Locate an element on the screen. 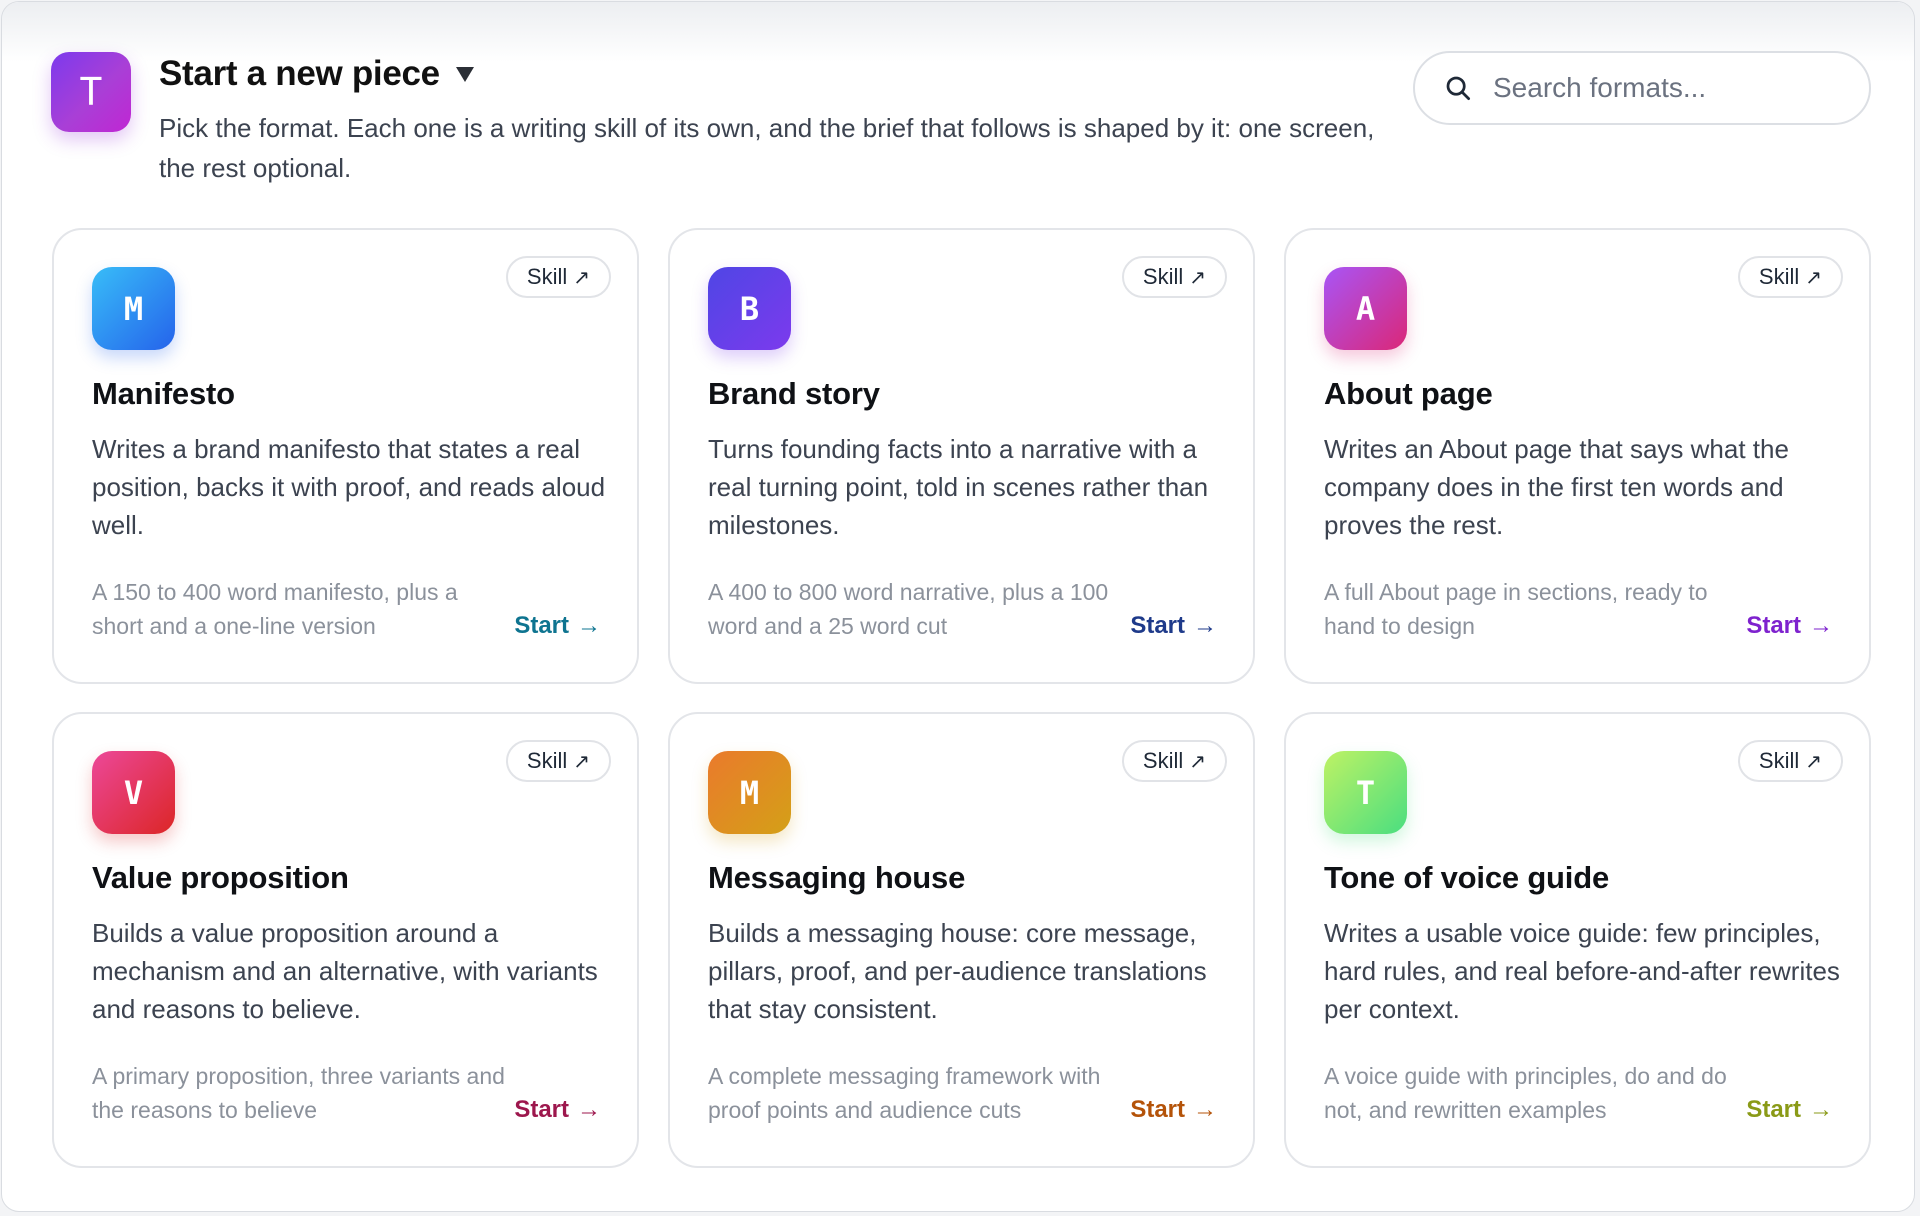 The width and height of the screenshot is (1920, 1216). format-title: Manifesto is located at coordinates (163, 393).